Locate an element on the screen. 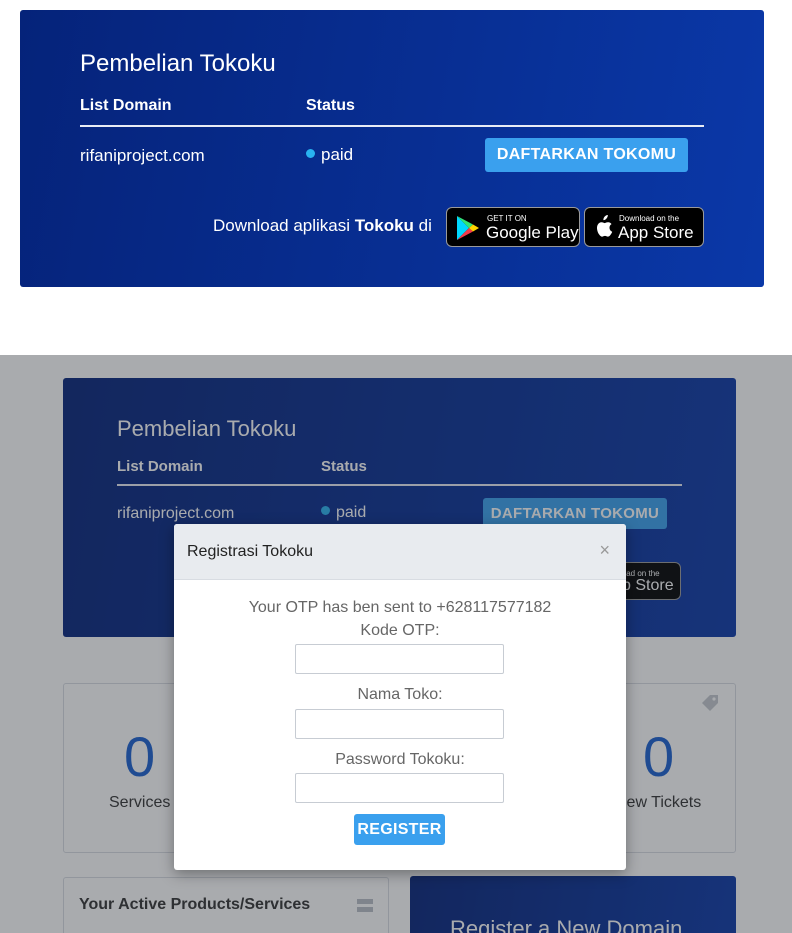 The image size is (792, 933). apple-badge-small-text: Download on the is located at coordinates (649, 218).